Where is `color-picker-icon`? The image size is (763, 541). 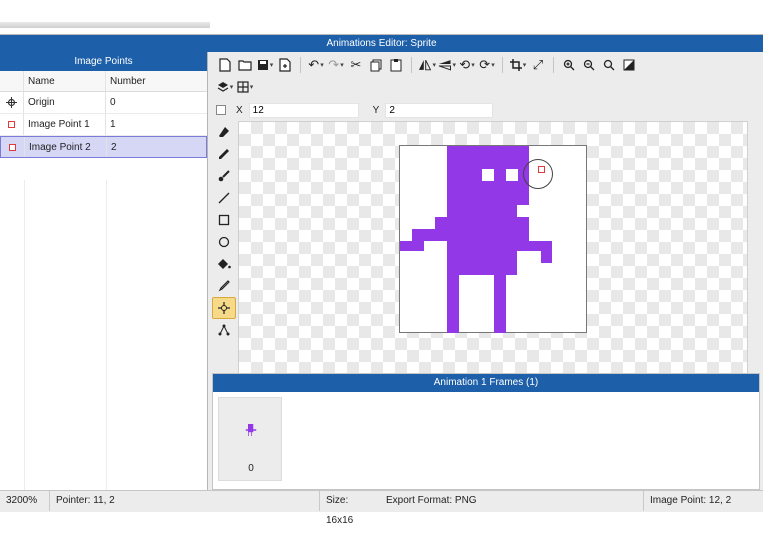
color-picker-icon is located at coordinates (224, 286).